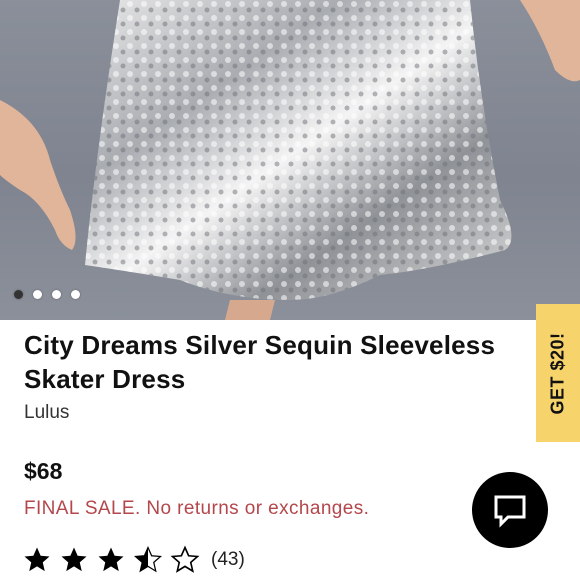 This screenshot has height=580, width=580. Describe the element at coordinates (148, 559) in the screenshot. I see `star-half-icon` at that location.